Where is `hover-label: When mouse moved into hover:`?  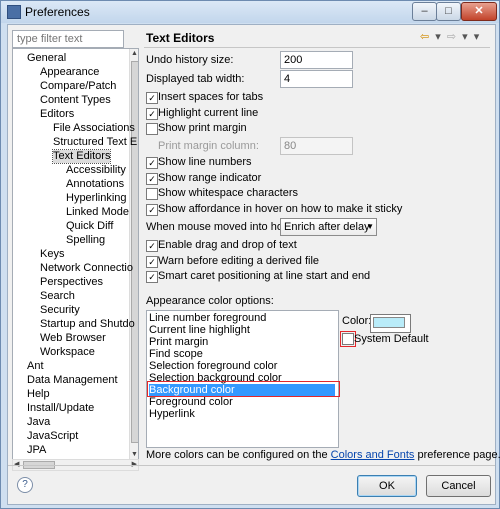
hover-label: When mouse moved into hover: is located at coordinates (224, 227).